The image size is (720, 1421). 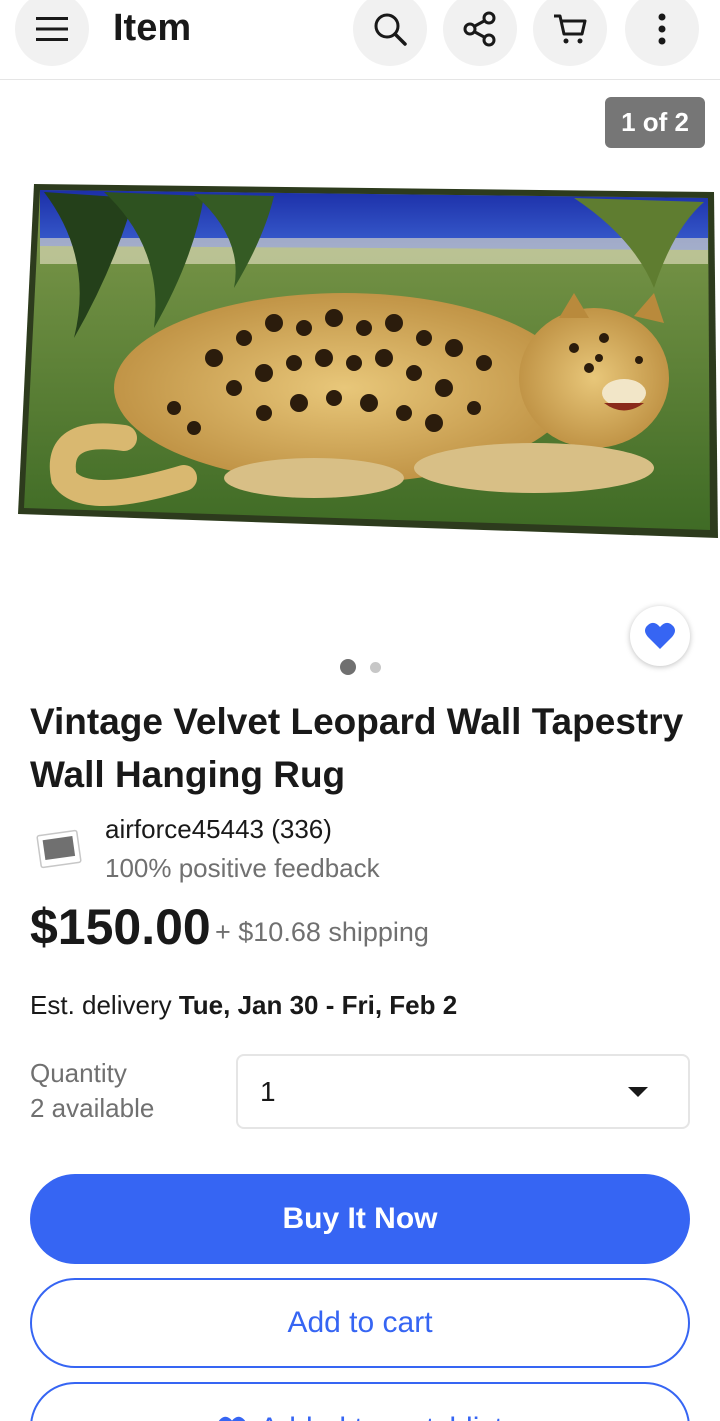 What do you see at coordinates (78, 1073) in the screenshot?
I see `quantity-label: Quantity` at bounding box center [78, 1073].